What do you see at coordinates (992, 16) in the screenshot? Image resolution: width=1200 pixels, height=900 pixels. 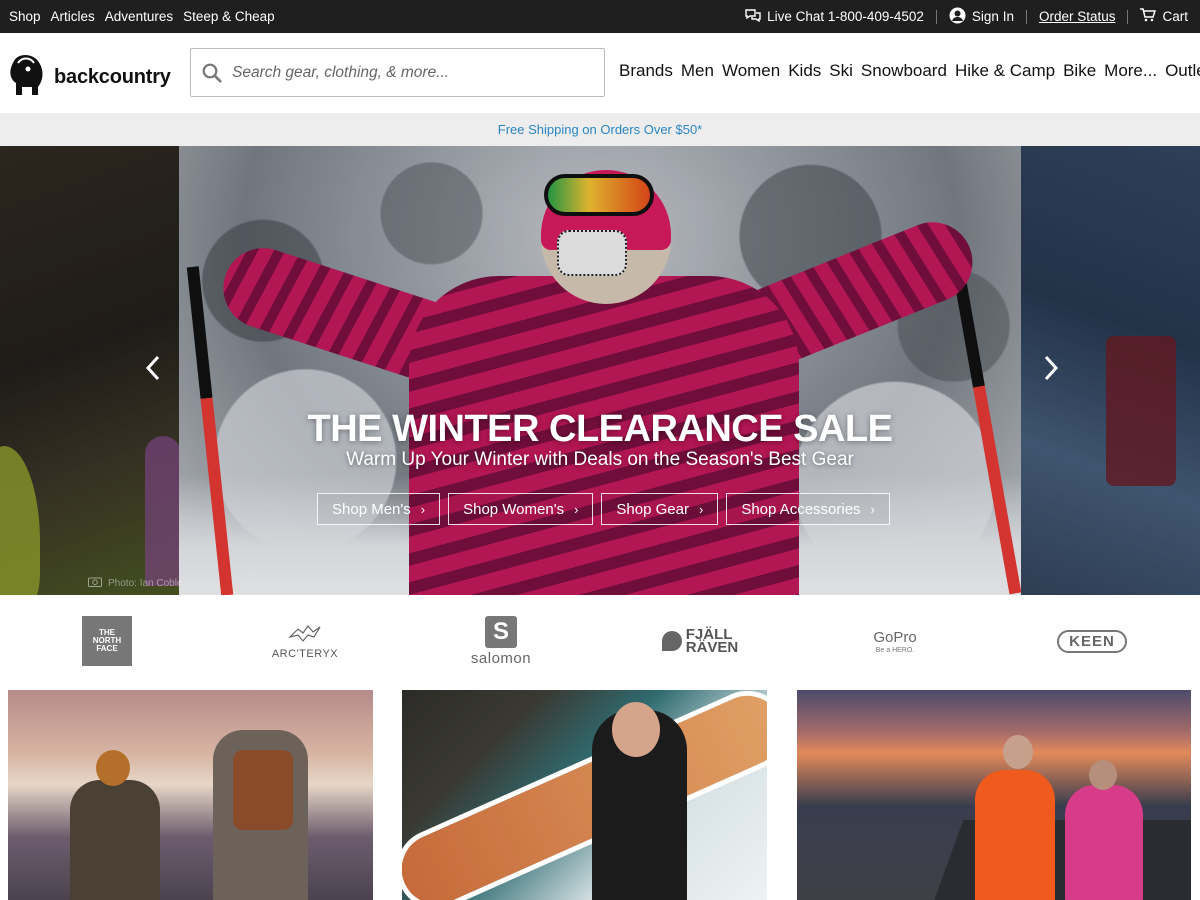 I see `sign-in-label: Sign In` at bounding box center [992, 16].